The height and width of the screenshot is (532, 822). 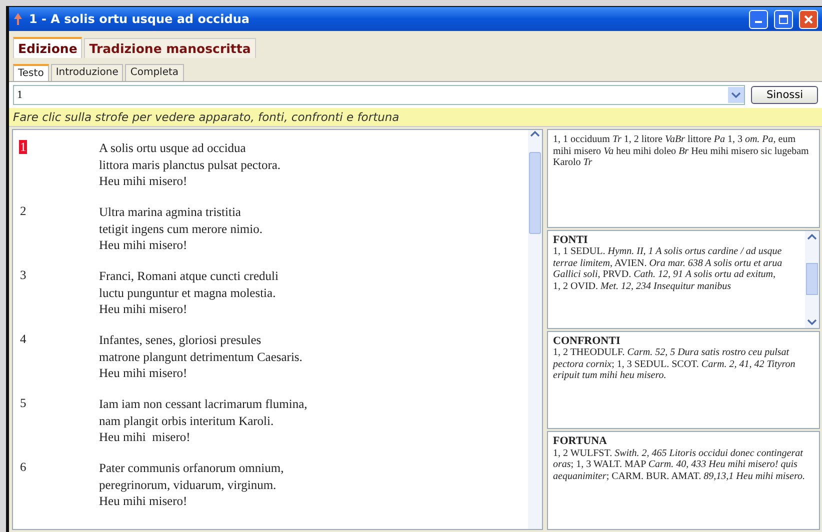 I want to click on tab: Tradizione manoscritta, so click(x=170, y=48).